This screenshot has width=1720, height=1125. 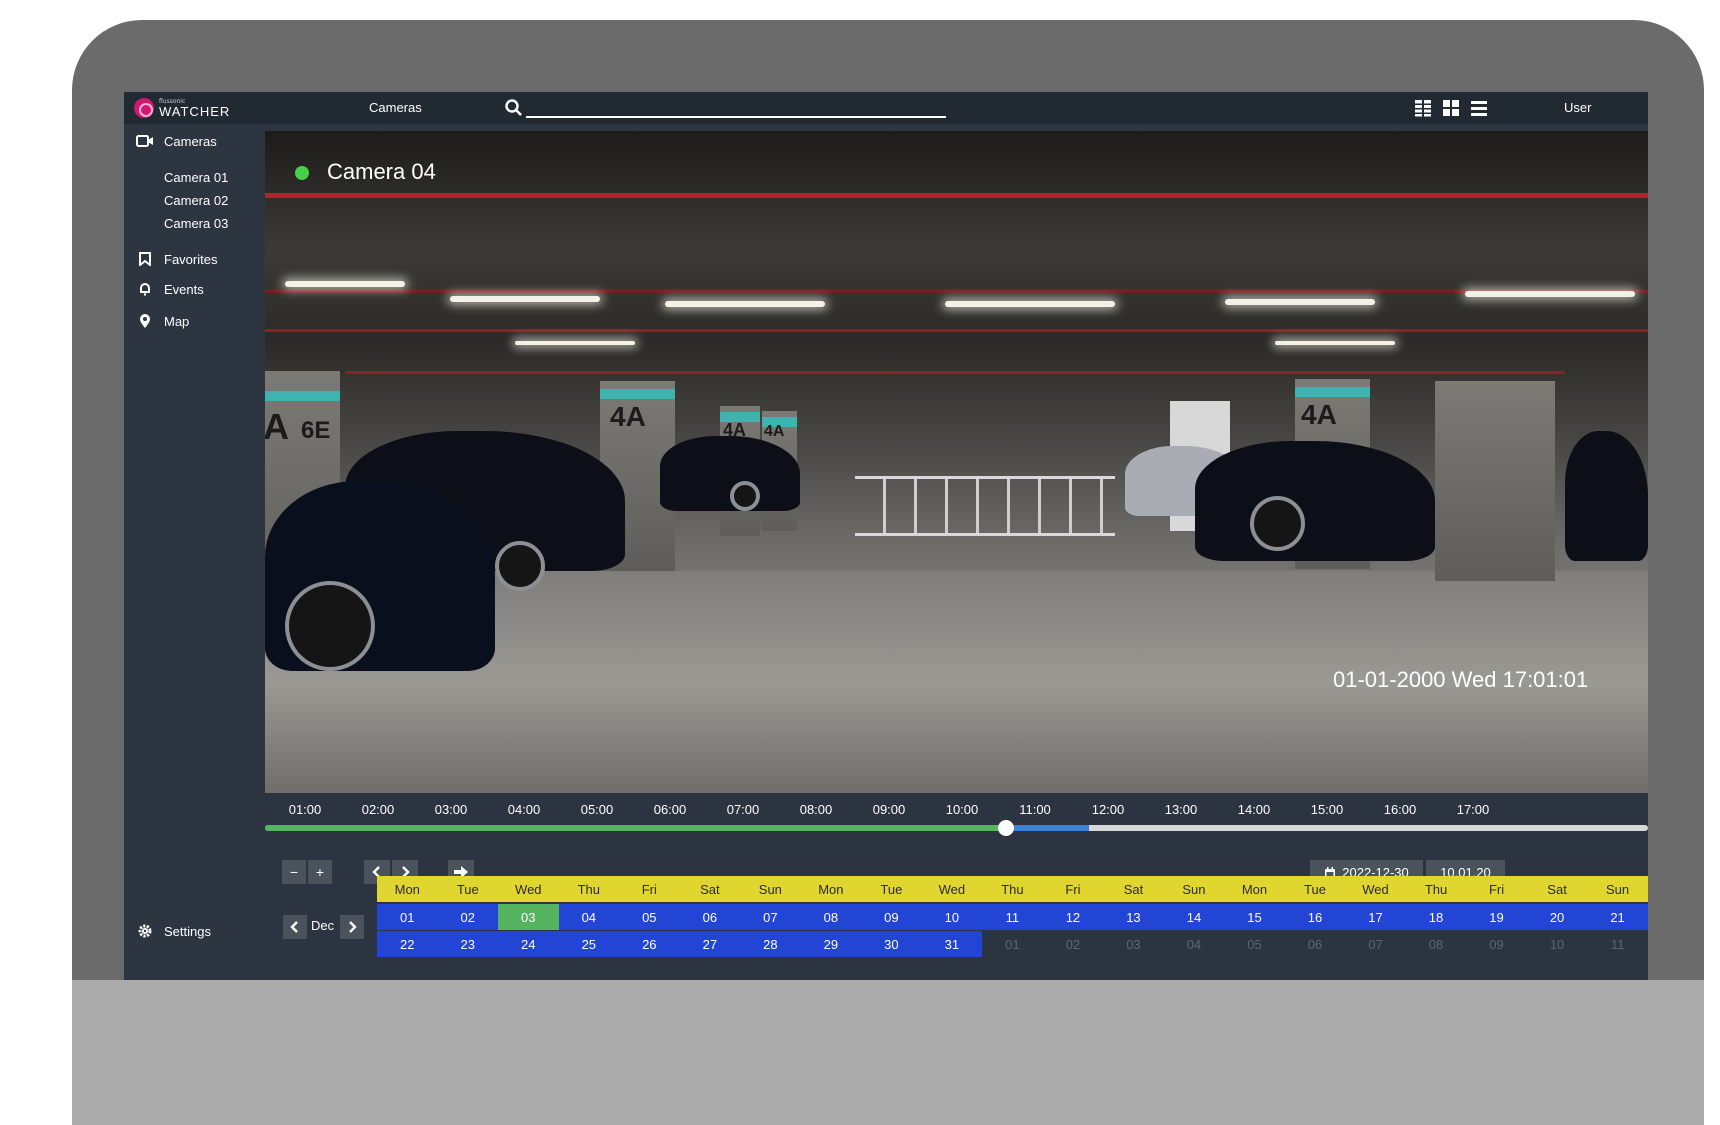 What do you see at coordinates (191, 259) in the screenshot?
I see `sidebar-item-label: Favorites` at bounding box center [191, 259].